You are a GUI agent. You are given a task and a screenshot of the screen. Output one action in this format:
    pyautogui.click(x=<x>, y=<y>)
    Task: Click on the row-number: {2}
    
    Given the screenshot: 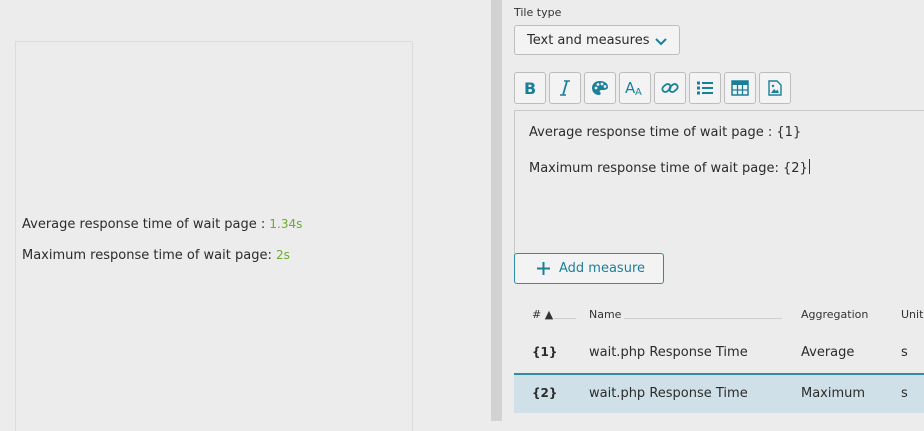 What is the action you would take?
    pyautogui.click(x=545, y=393)
    